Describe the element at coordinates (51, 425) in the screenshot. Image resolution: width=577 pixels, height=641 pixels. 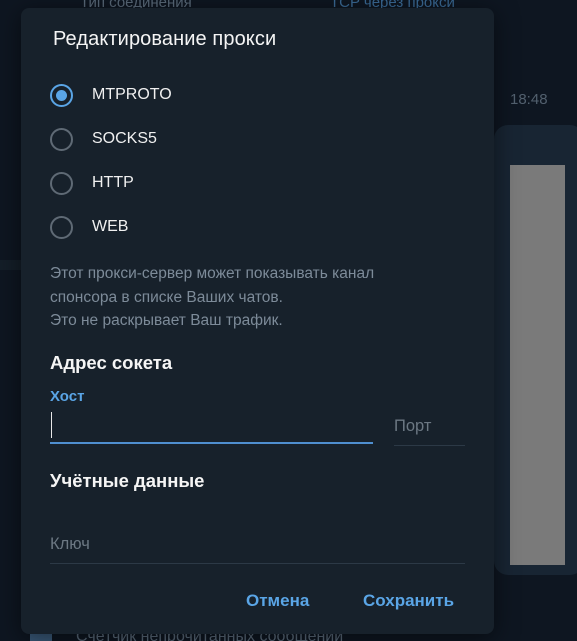
I see `text-caret` at that location.